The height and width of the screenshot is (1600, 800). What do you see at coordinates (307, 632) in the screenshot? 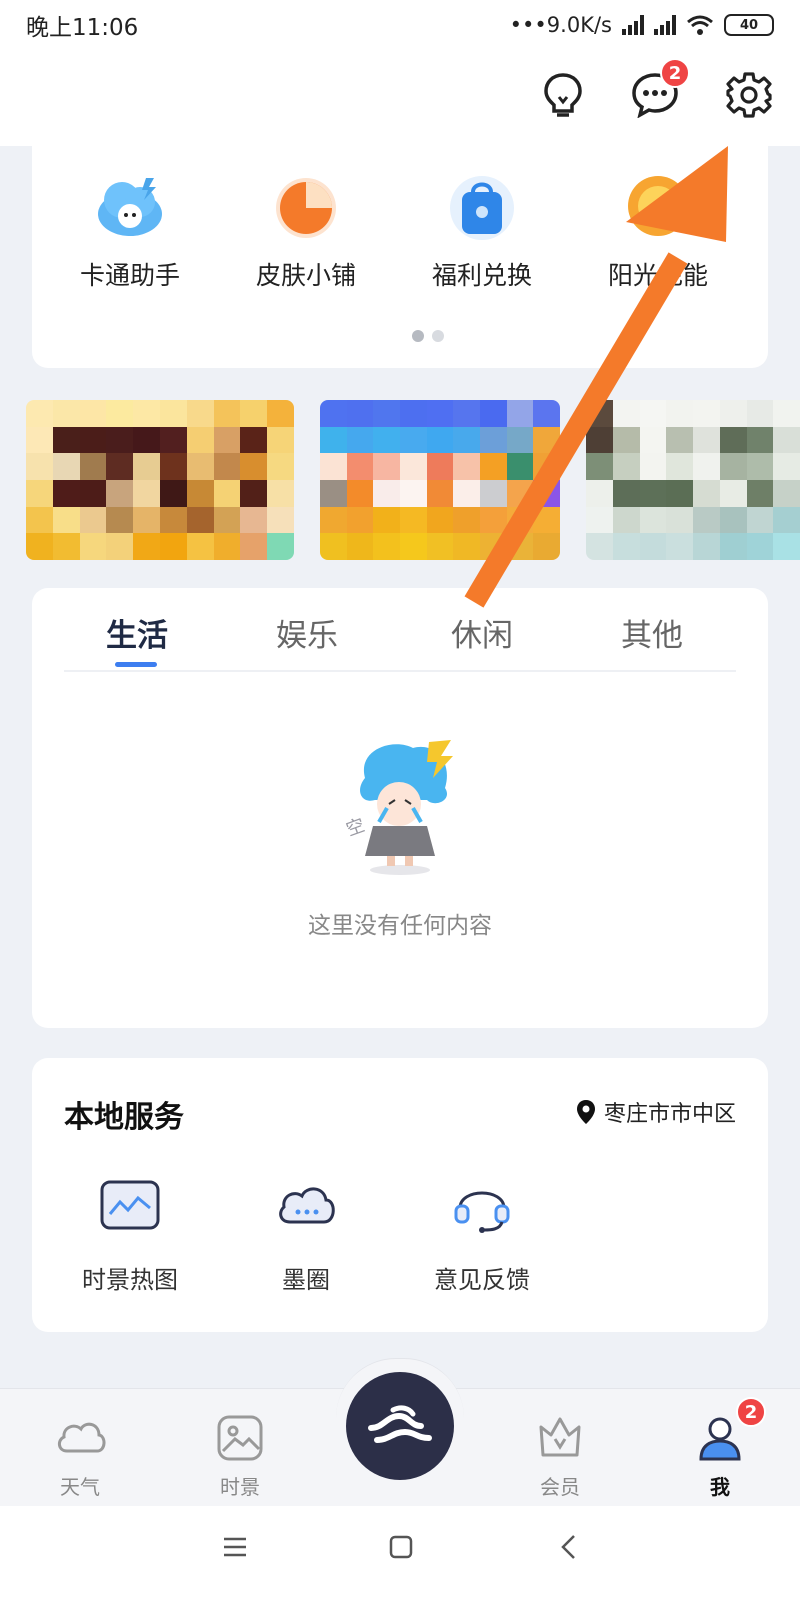
I see `tab-entertainment: 娱乐` at bounding box center [307, 632].